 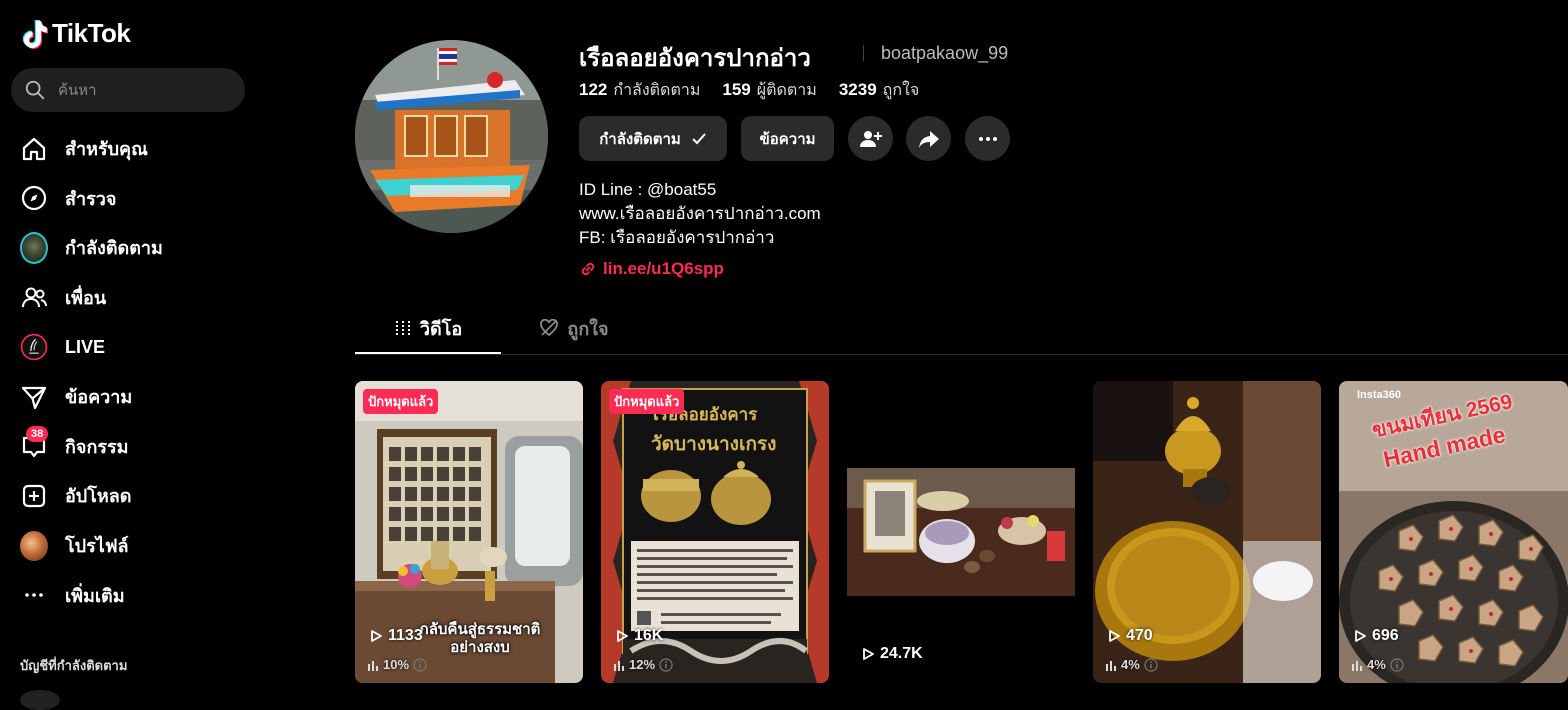 I want to click on video-caption: กลับคืนสู่ธรรมชาติ อย่างสงบ, so click(x=480, y=638).